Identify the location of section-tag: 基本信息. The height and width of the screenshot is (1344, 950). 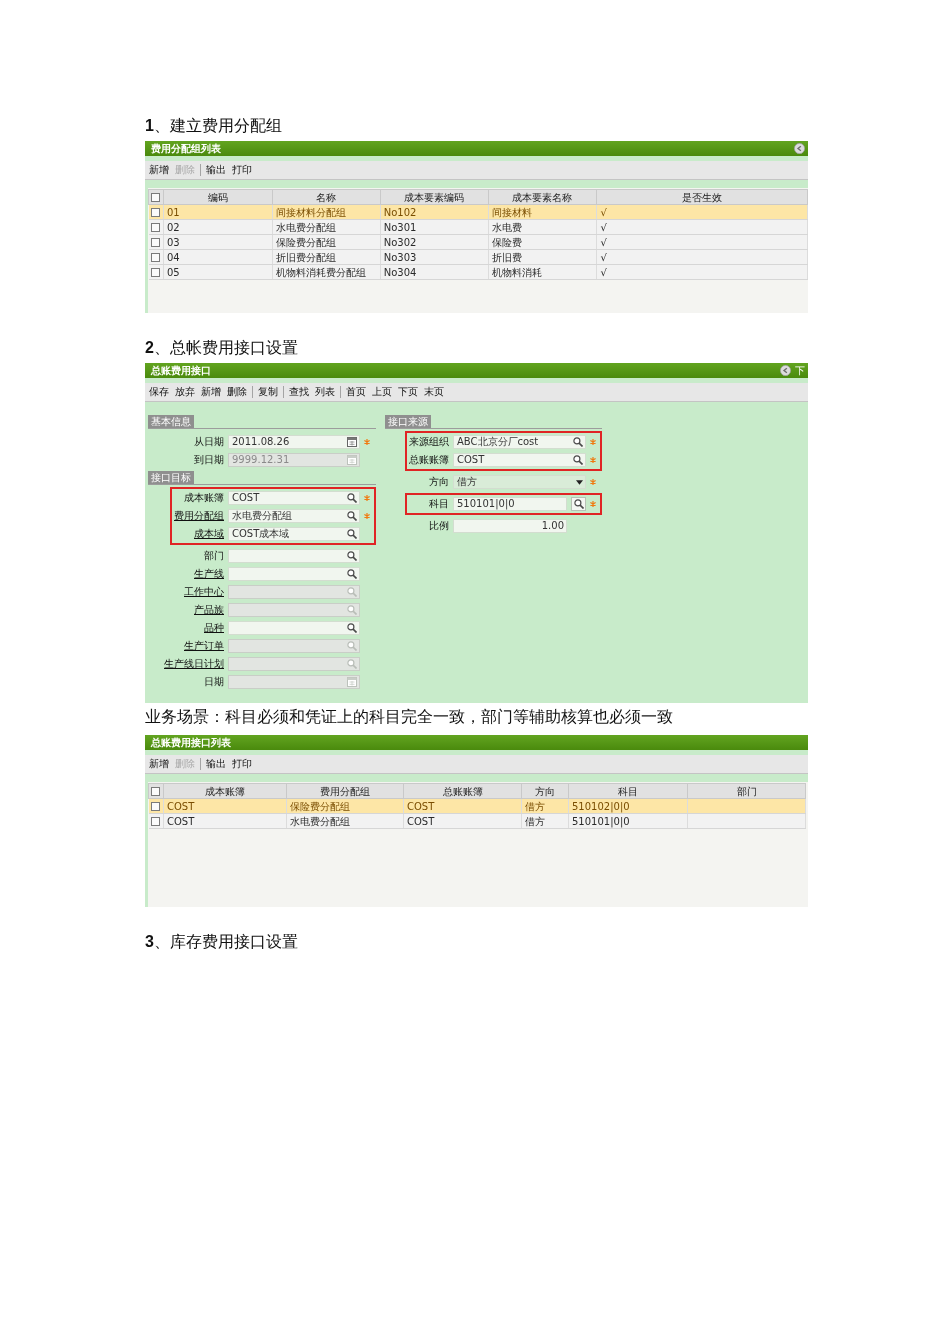
(171, 421).